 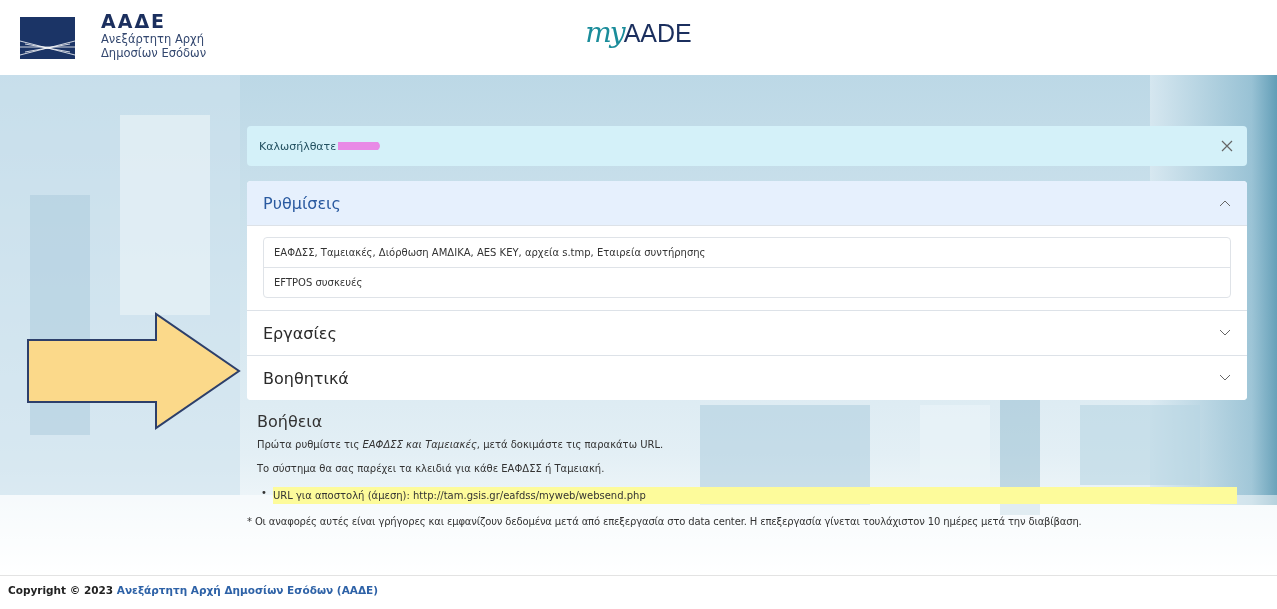 I want to click on list-item: ΕΑΦΔΣΣ, Ταμειακές, Διόρθωση ΑΜΔΙΚΑ, AES KEY, αρχεία s.tmp, Εταιρεία συντήρησης, so click(x=747, y=252).